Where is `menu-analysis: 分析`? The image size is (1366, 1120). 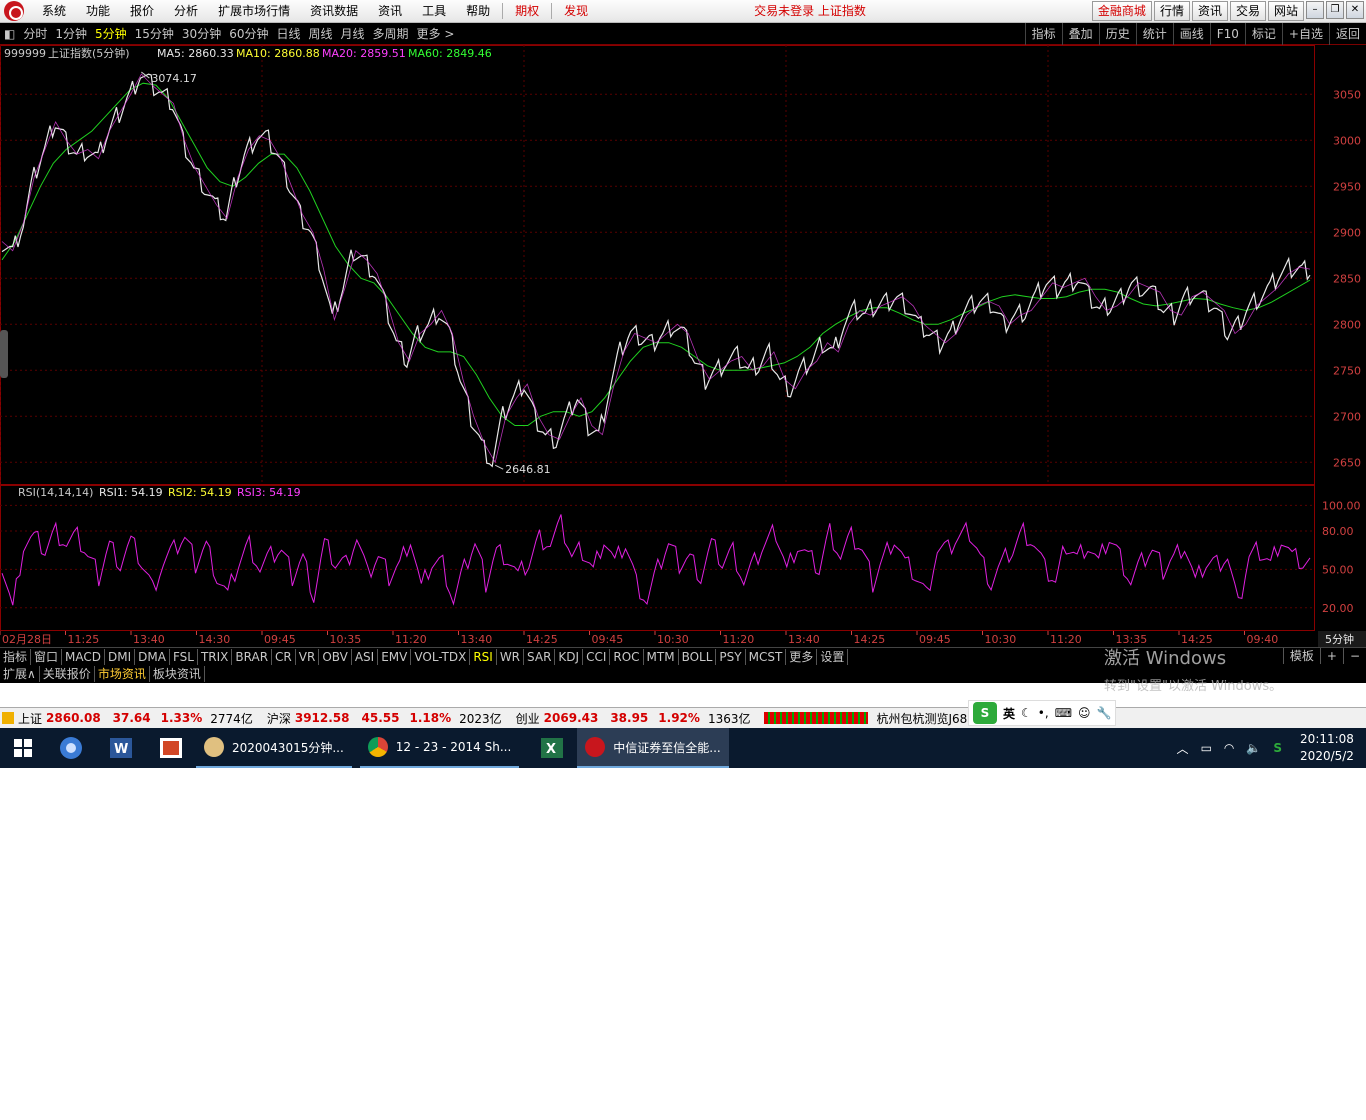
menu-analysis: 分析 is located at coordinates (186, 11).